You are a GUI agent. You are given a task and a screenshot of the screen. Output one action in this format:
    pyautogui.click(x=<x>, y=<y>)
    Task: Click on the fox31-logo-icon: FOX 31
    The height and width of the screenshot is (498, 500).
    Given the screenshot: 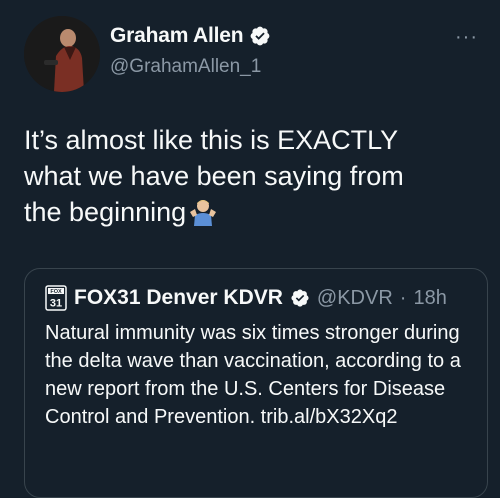 What is the action you would take?
    pyautogui.click(x=56, y=298)
    